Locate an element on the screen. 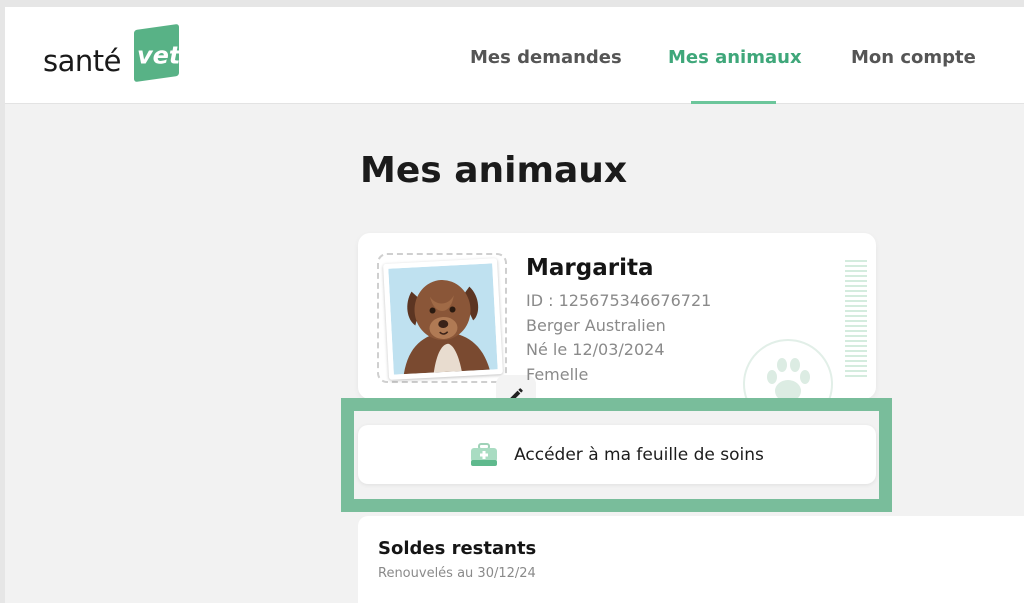  care-sheet-label: Accéder à ma feuille de soins is located at coordinates (639, 454).